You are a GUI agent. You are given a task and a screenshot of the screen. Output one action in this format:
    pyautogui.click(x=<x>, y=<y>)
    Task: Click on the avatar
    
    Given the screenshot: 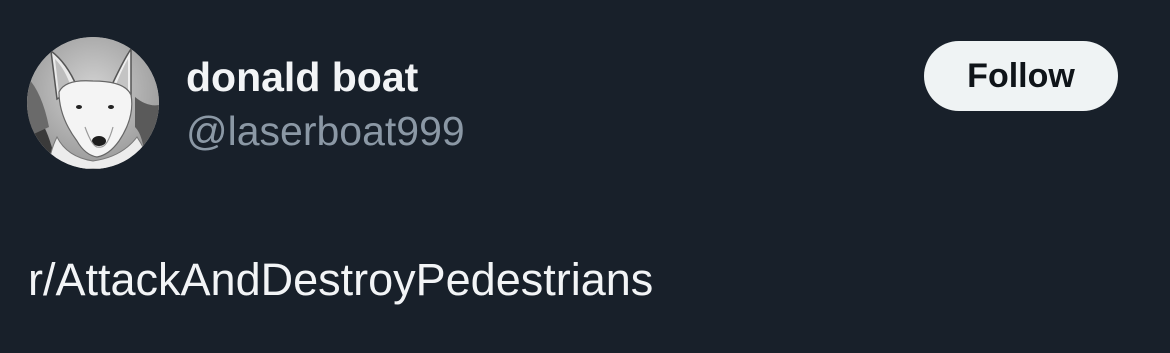 What is the action you would take?
    pyautogui.click(x=93, y=103)
    